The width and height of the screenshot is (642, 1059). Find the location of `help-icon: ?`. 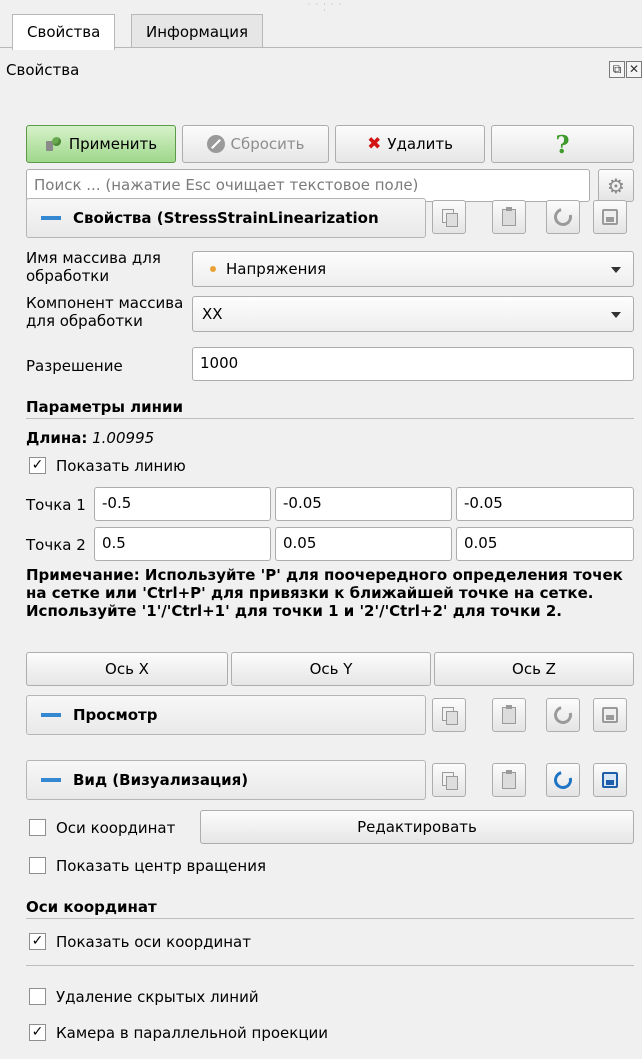

help-icon: ? is located at coordinates (562, 144).